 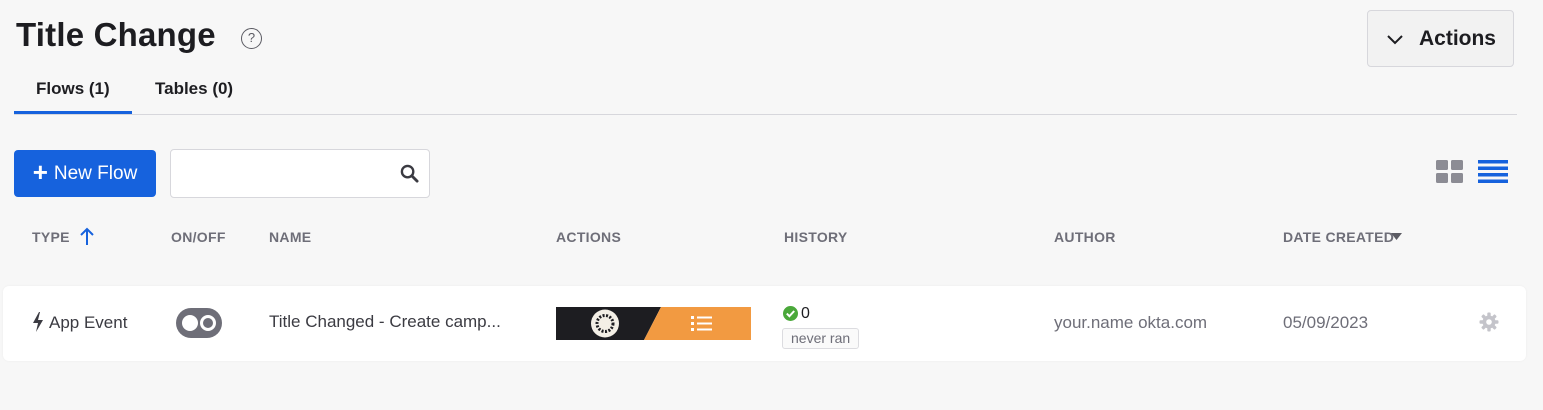 What do you see at coordinates (605, 323) in the screenshot?
I see `app-logo-icon` at bounding box center [605, 323].